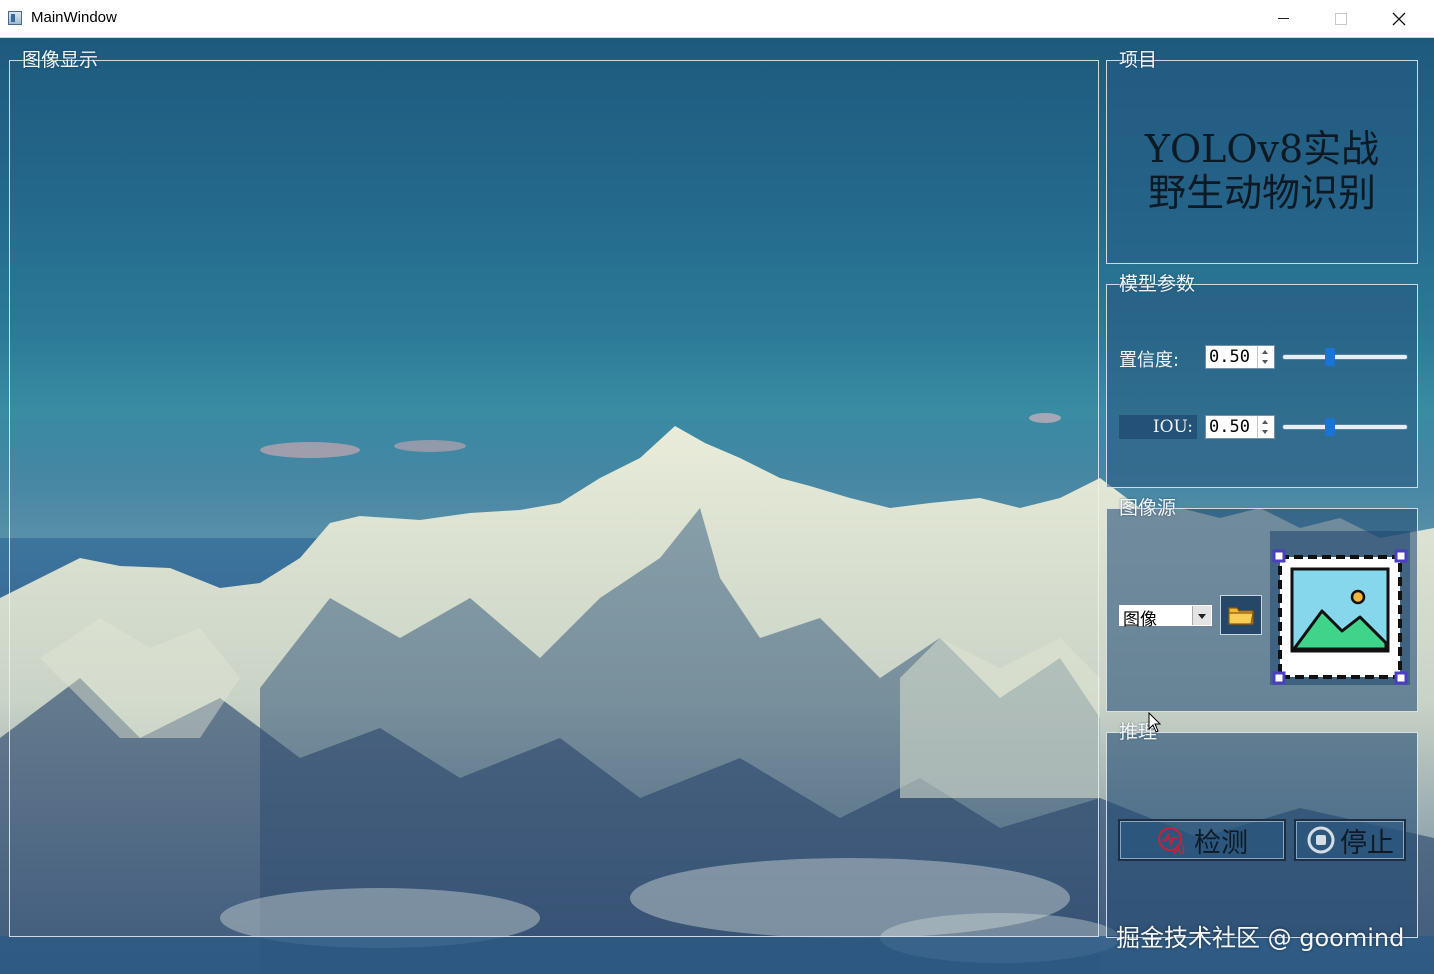 The width and height of the screenshot is (1434, 974). What do you see at coordinates (1265, 427) in the screenshot?
I see `iou-spin-arrows` at bounding box center [1265, 427].